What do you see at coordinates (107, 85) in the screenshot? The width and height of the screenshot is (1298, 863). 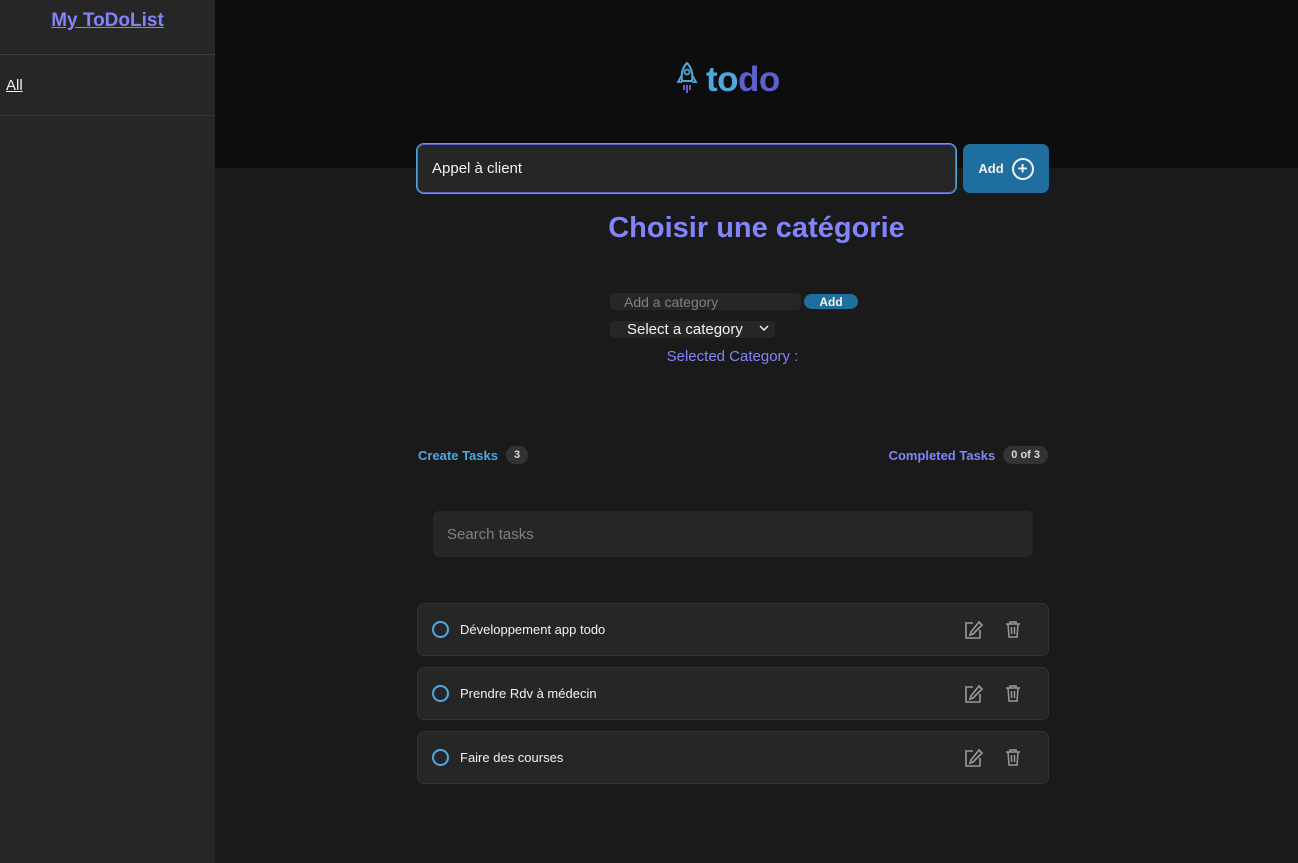 I see `sidebar-nav: All` at bounding box center [107, 85].